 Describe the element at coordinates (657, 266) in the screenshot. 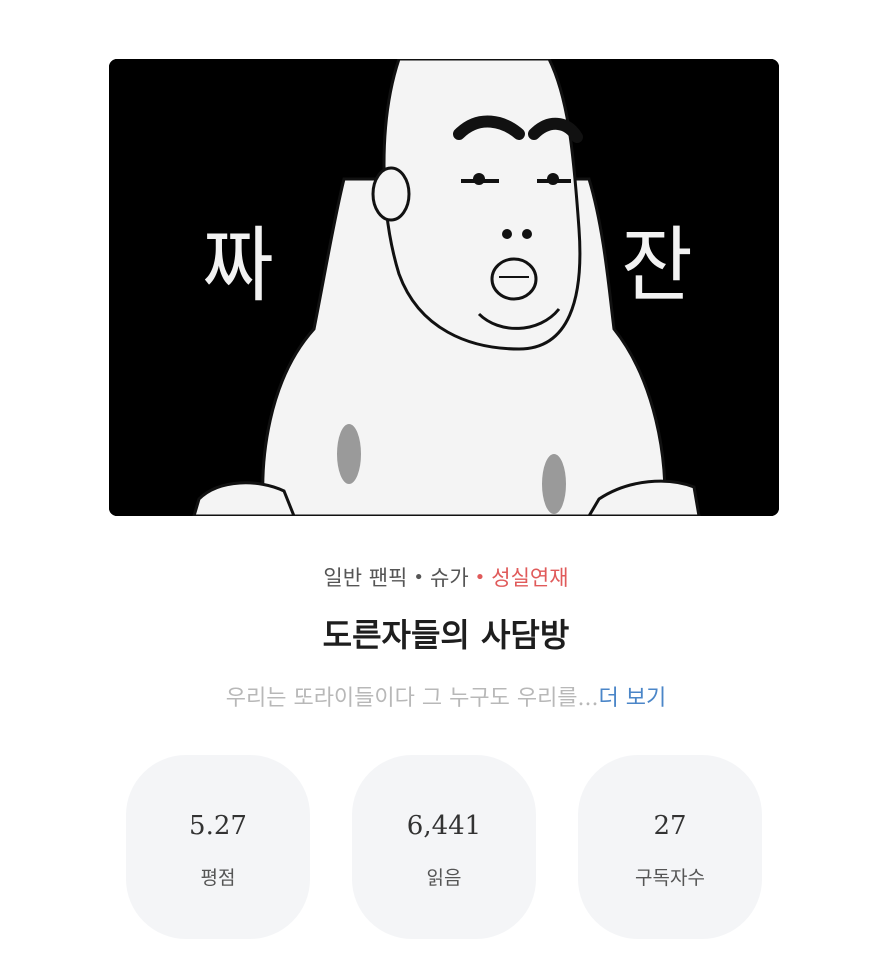

I see `cover-text-right: 잔` at that location.